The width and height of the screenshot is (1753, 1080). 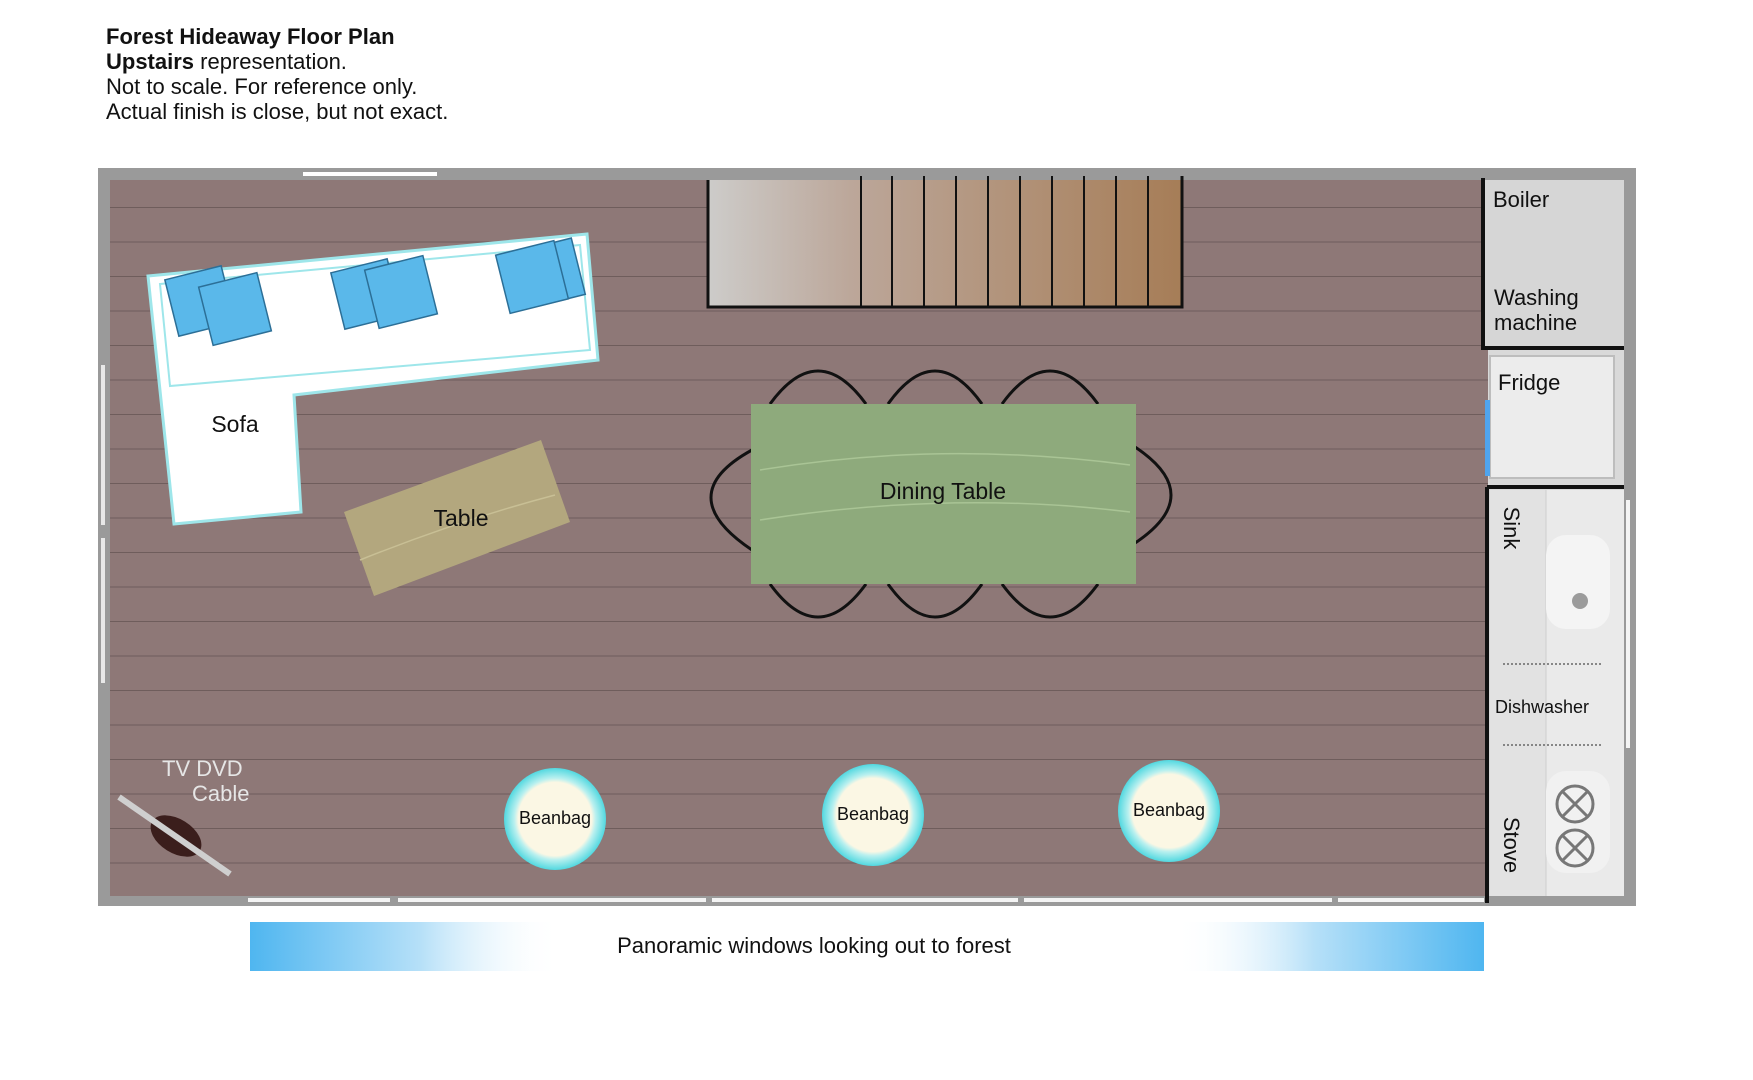 What do you see at coordinates (1487, 438) in the screenshot?
I see `fridge-door-indicator` at bounding box center [1487, 438].